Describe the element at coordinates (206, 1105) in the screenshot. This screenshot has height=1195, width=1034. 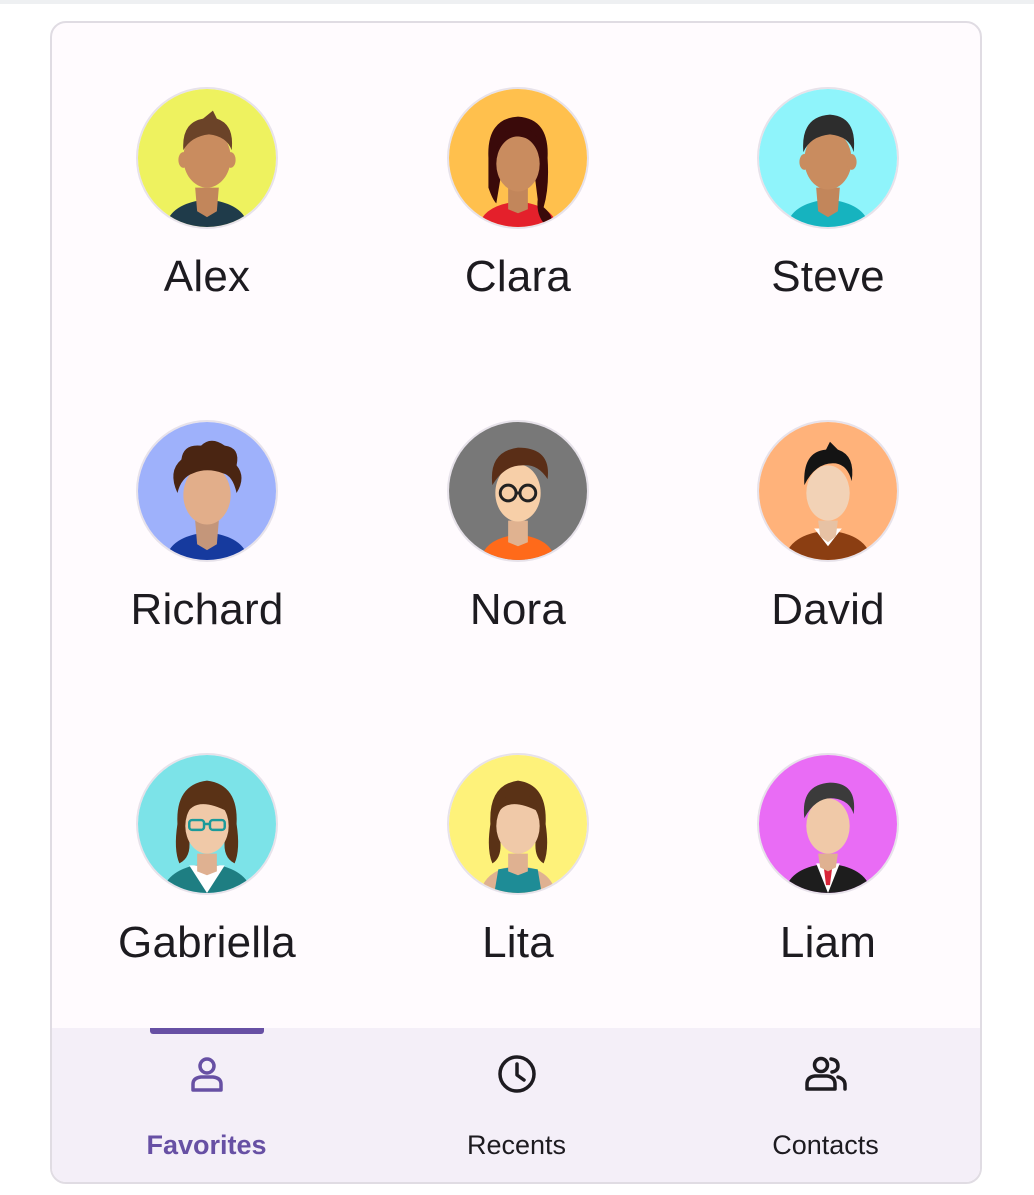
I see `nav-item-favorites: Favorites` at that location.